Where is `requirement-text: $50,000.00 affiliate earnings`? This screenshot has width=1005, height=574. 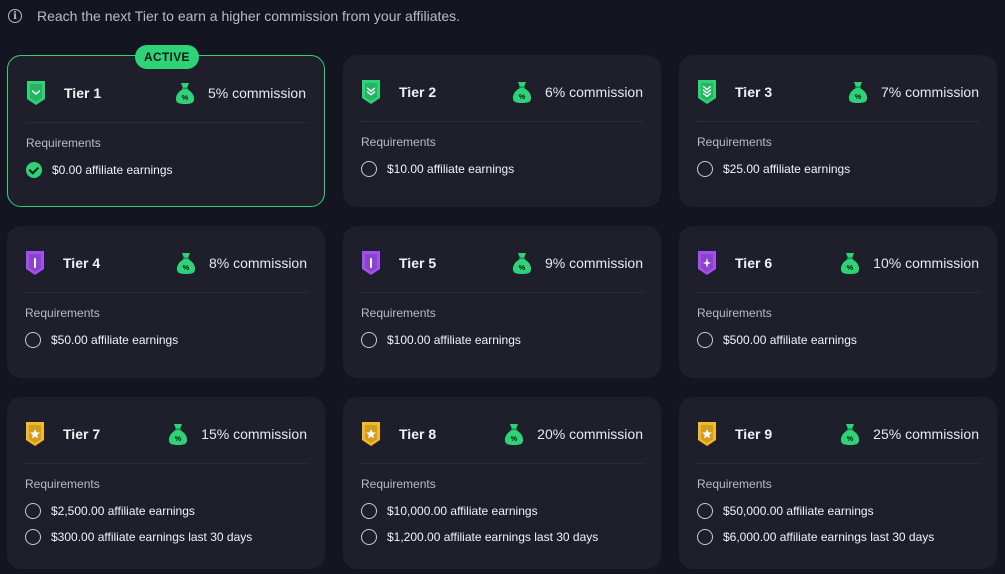
requirement-text: $50,000.00 affiliate earnings is located at coordinates (798, 511).